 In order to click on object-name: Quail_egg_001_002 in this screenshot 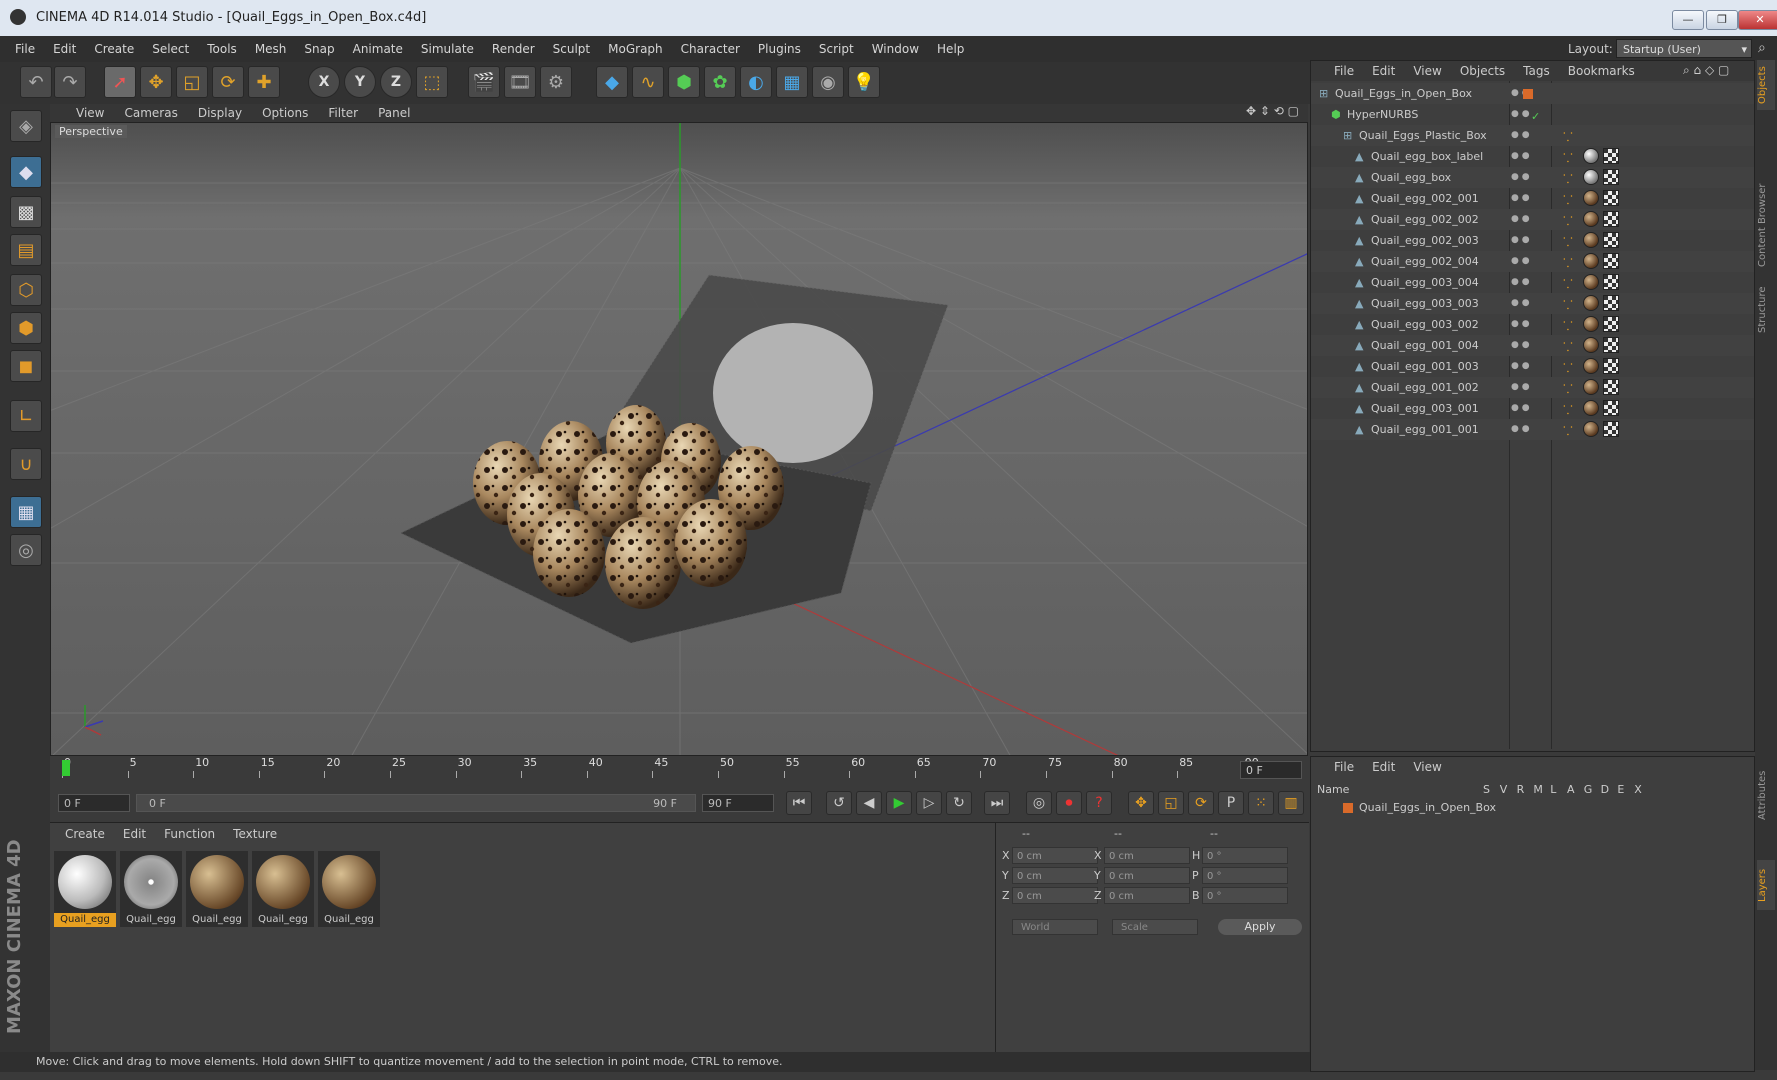, I will do `click(1425, 387)`.